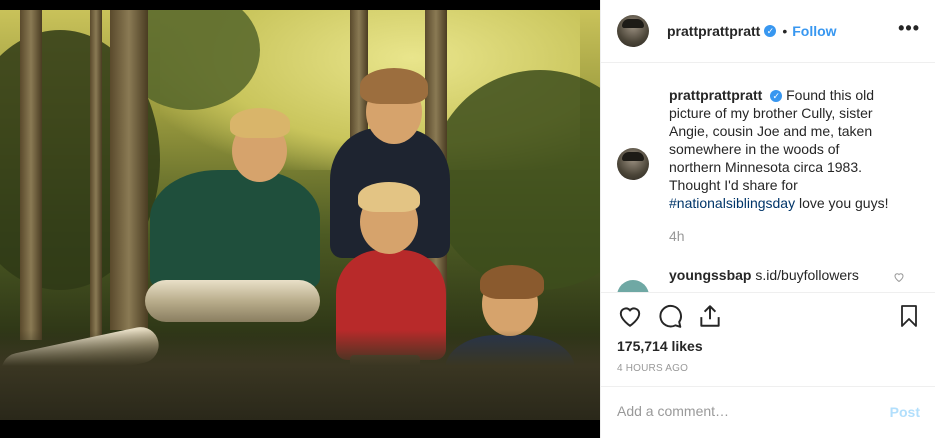 The height and width of the screenshot is (438, 935). Describe the element at coordinates (732, 203) in the screenshot. I see `hashtag-link: #nationalsiblingsday` at that location.